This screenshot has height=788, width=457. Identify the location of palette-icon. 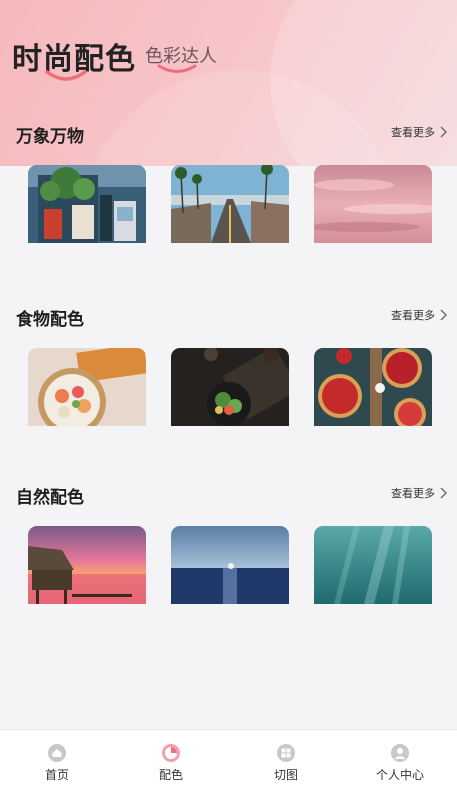
(171, 753).